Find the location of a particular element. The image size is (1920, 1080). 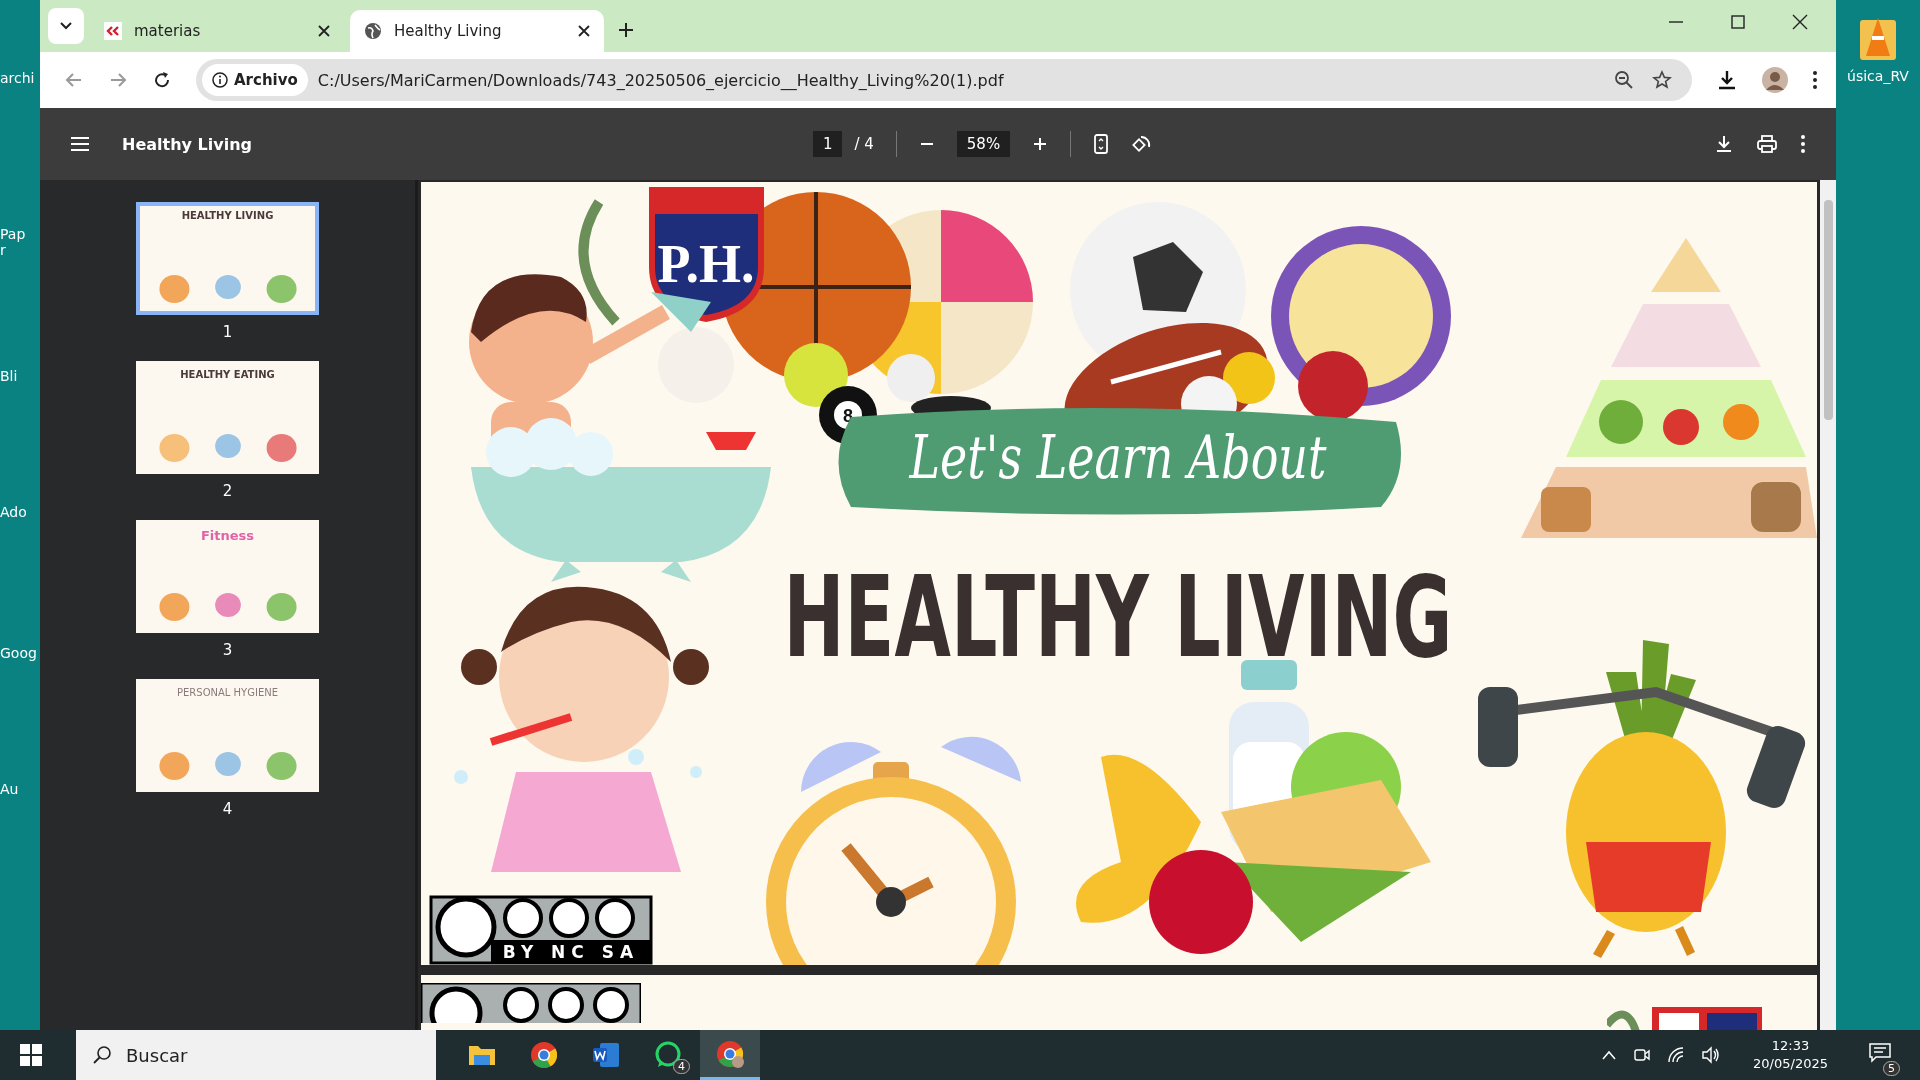

info-icon is located at coordinates (220, 80).